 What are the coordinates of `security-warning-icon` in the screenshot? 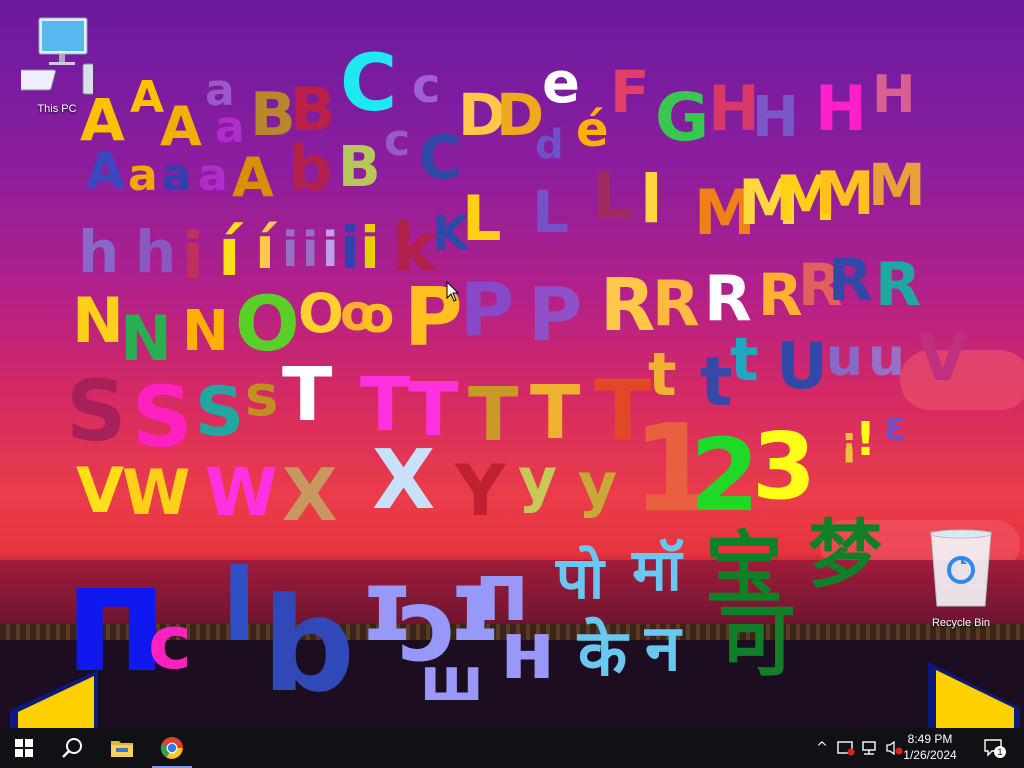 It's located at (846, 748).